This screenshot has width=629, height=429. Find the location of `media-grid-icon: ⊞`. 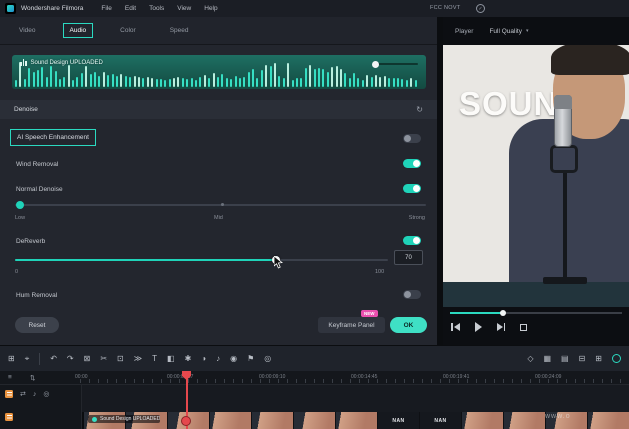

media-grid-icon: ⊞ is located at coordinates (11, 359).